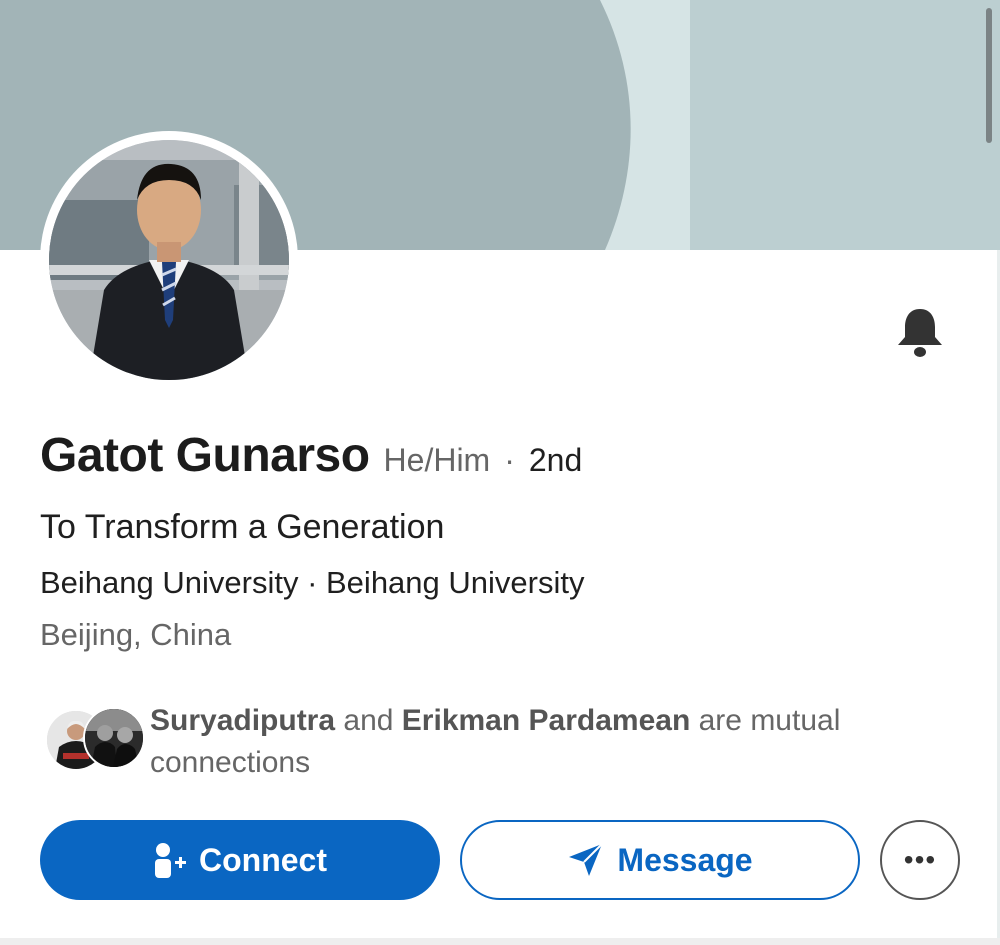  What do you see at coordinates (368, 720) in the screenshot?
I see `mutual-connector: and` at bounding box center [368, 720].